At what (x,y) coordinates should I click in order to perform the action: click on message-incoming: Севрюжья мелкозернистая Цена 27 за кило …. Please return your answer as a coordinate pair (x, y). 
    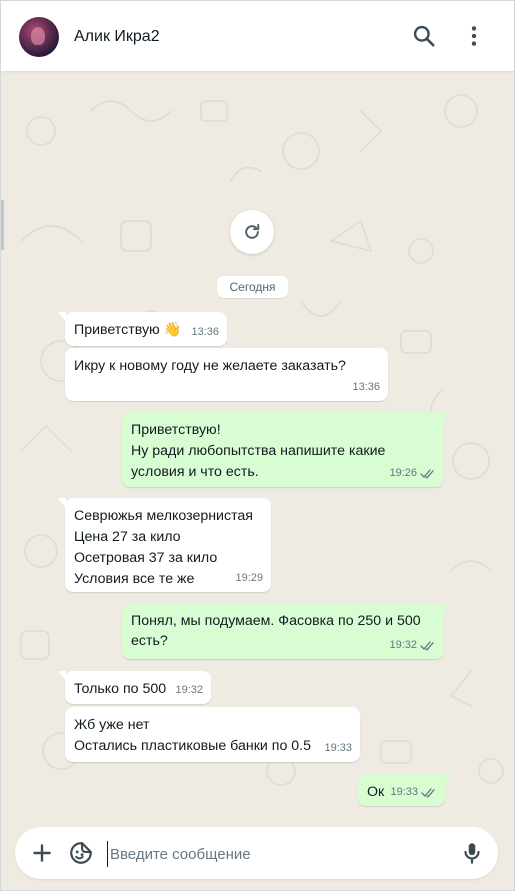
    Looking at the image, I should click on (164, 545).